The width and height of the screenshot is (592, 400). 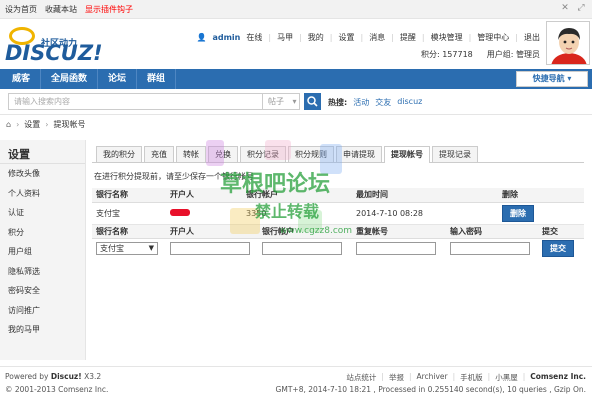 I want to click on footer-link: 小黑屋, so click(x=506, y=377).